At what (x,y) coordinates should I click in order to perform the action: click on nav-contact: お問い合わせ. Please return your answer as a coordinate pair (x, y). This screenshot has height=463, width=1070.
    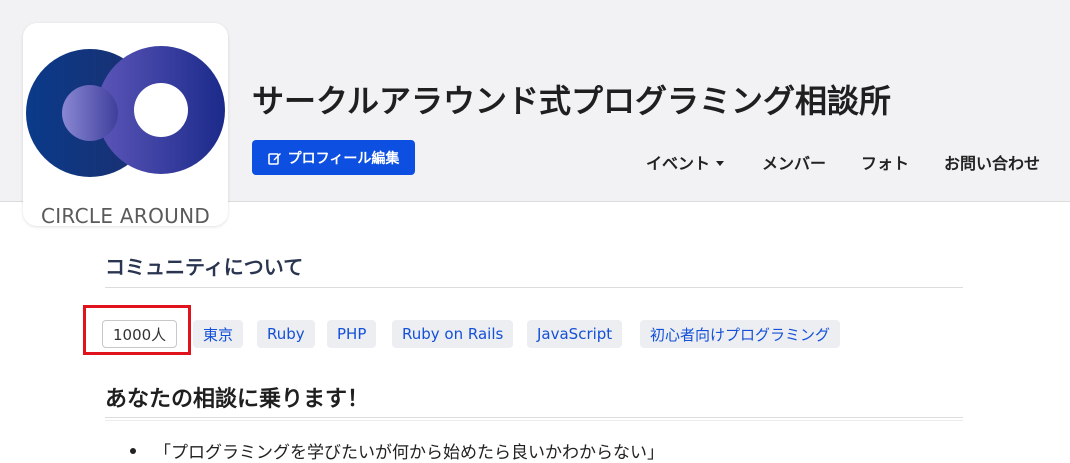
    Looking at the image, I should click on (992, 162).